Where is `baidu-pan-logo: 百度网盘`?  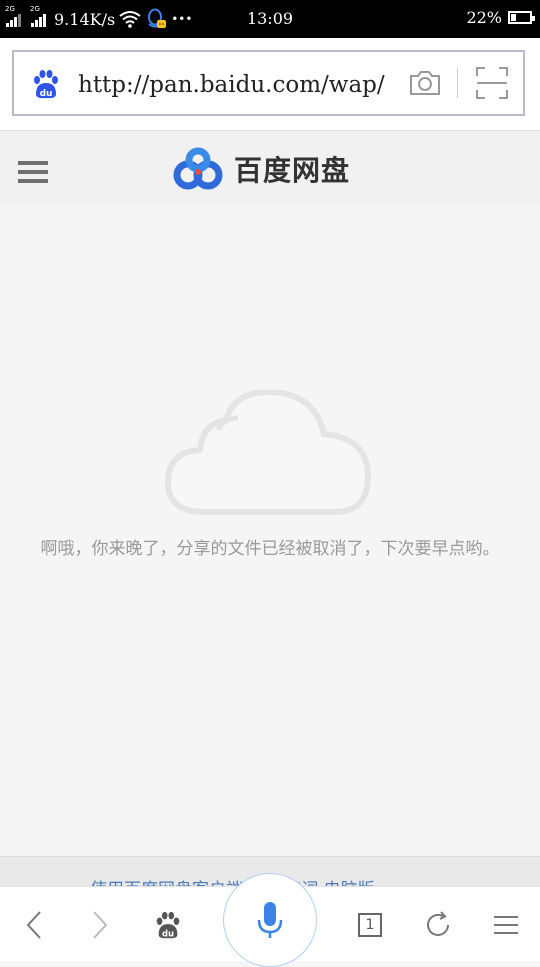
baidu-pan-logo: 百度网盘 is located at coordinates (260, 169).